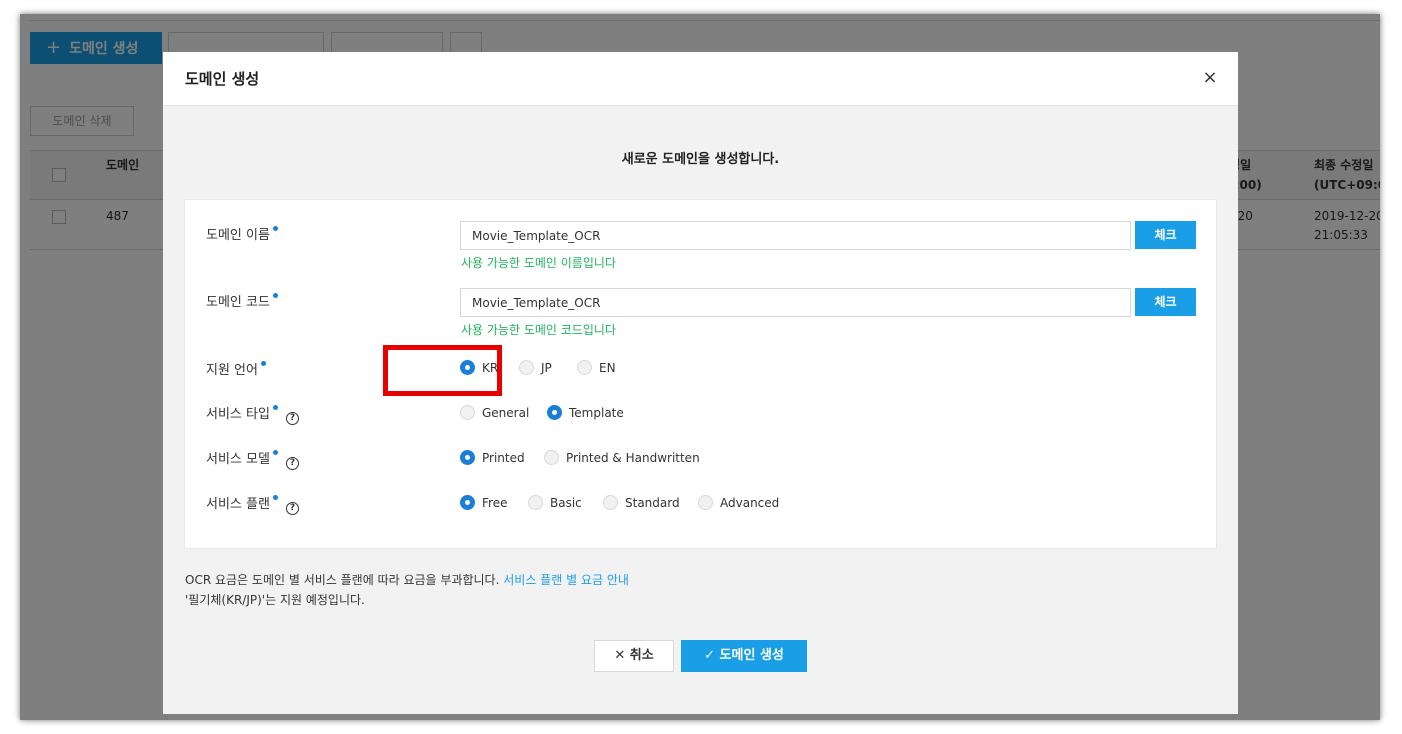 Image resolution: width=1402 pixels, height=734 pixels. I want to click on domain-code-check-button: 체크, so click(1165, 302).